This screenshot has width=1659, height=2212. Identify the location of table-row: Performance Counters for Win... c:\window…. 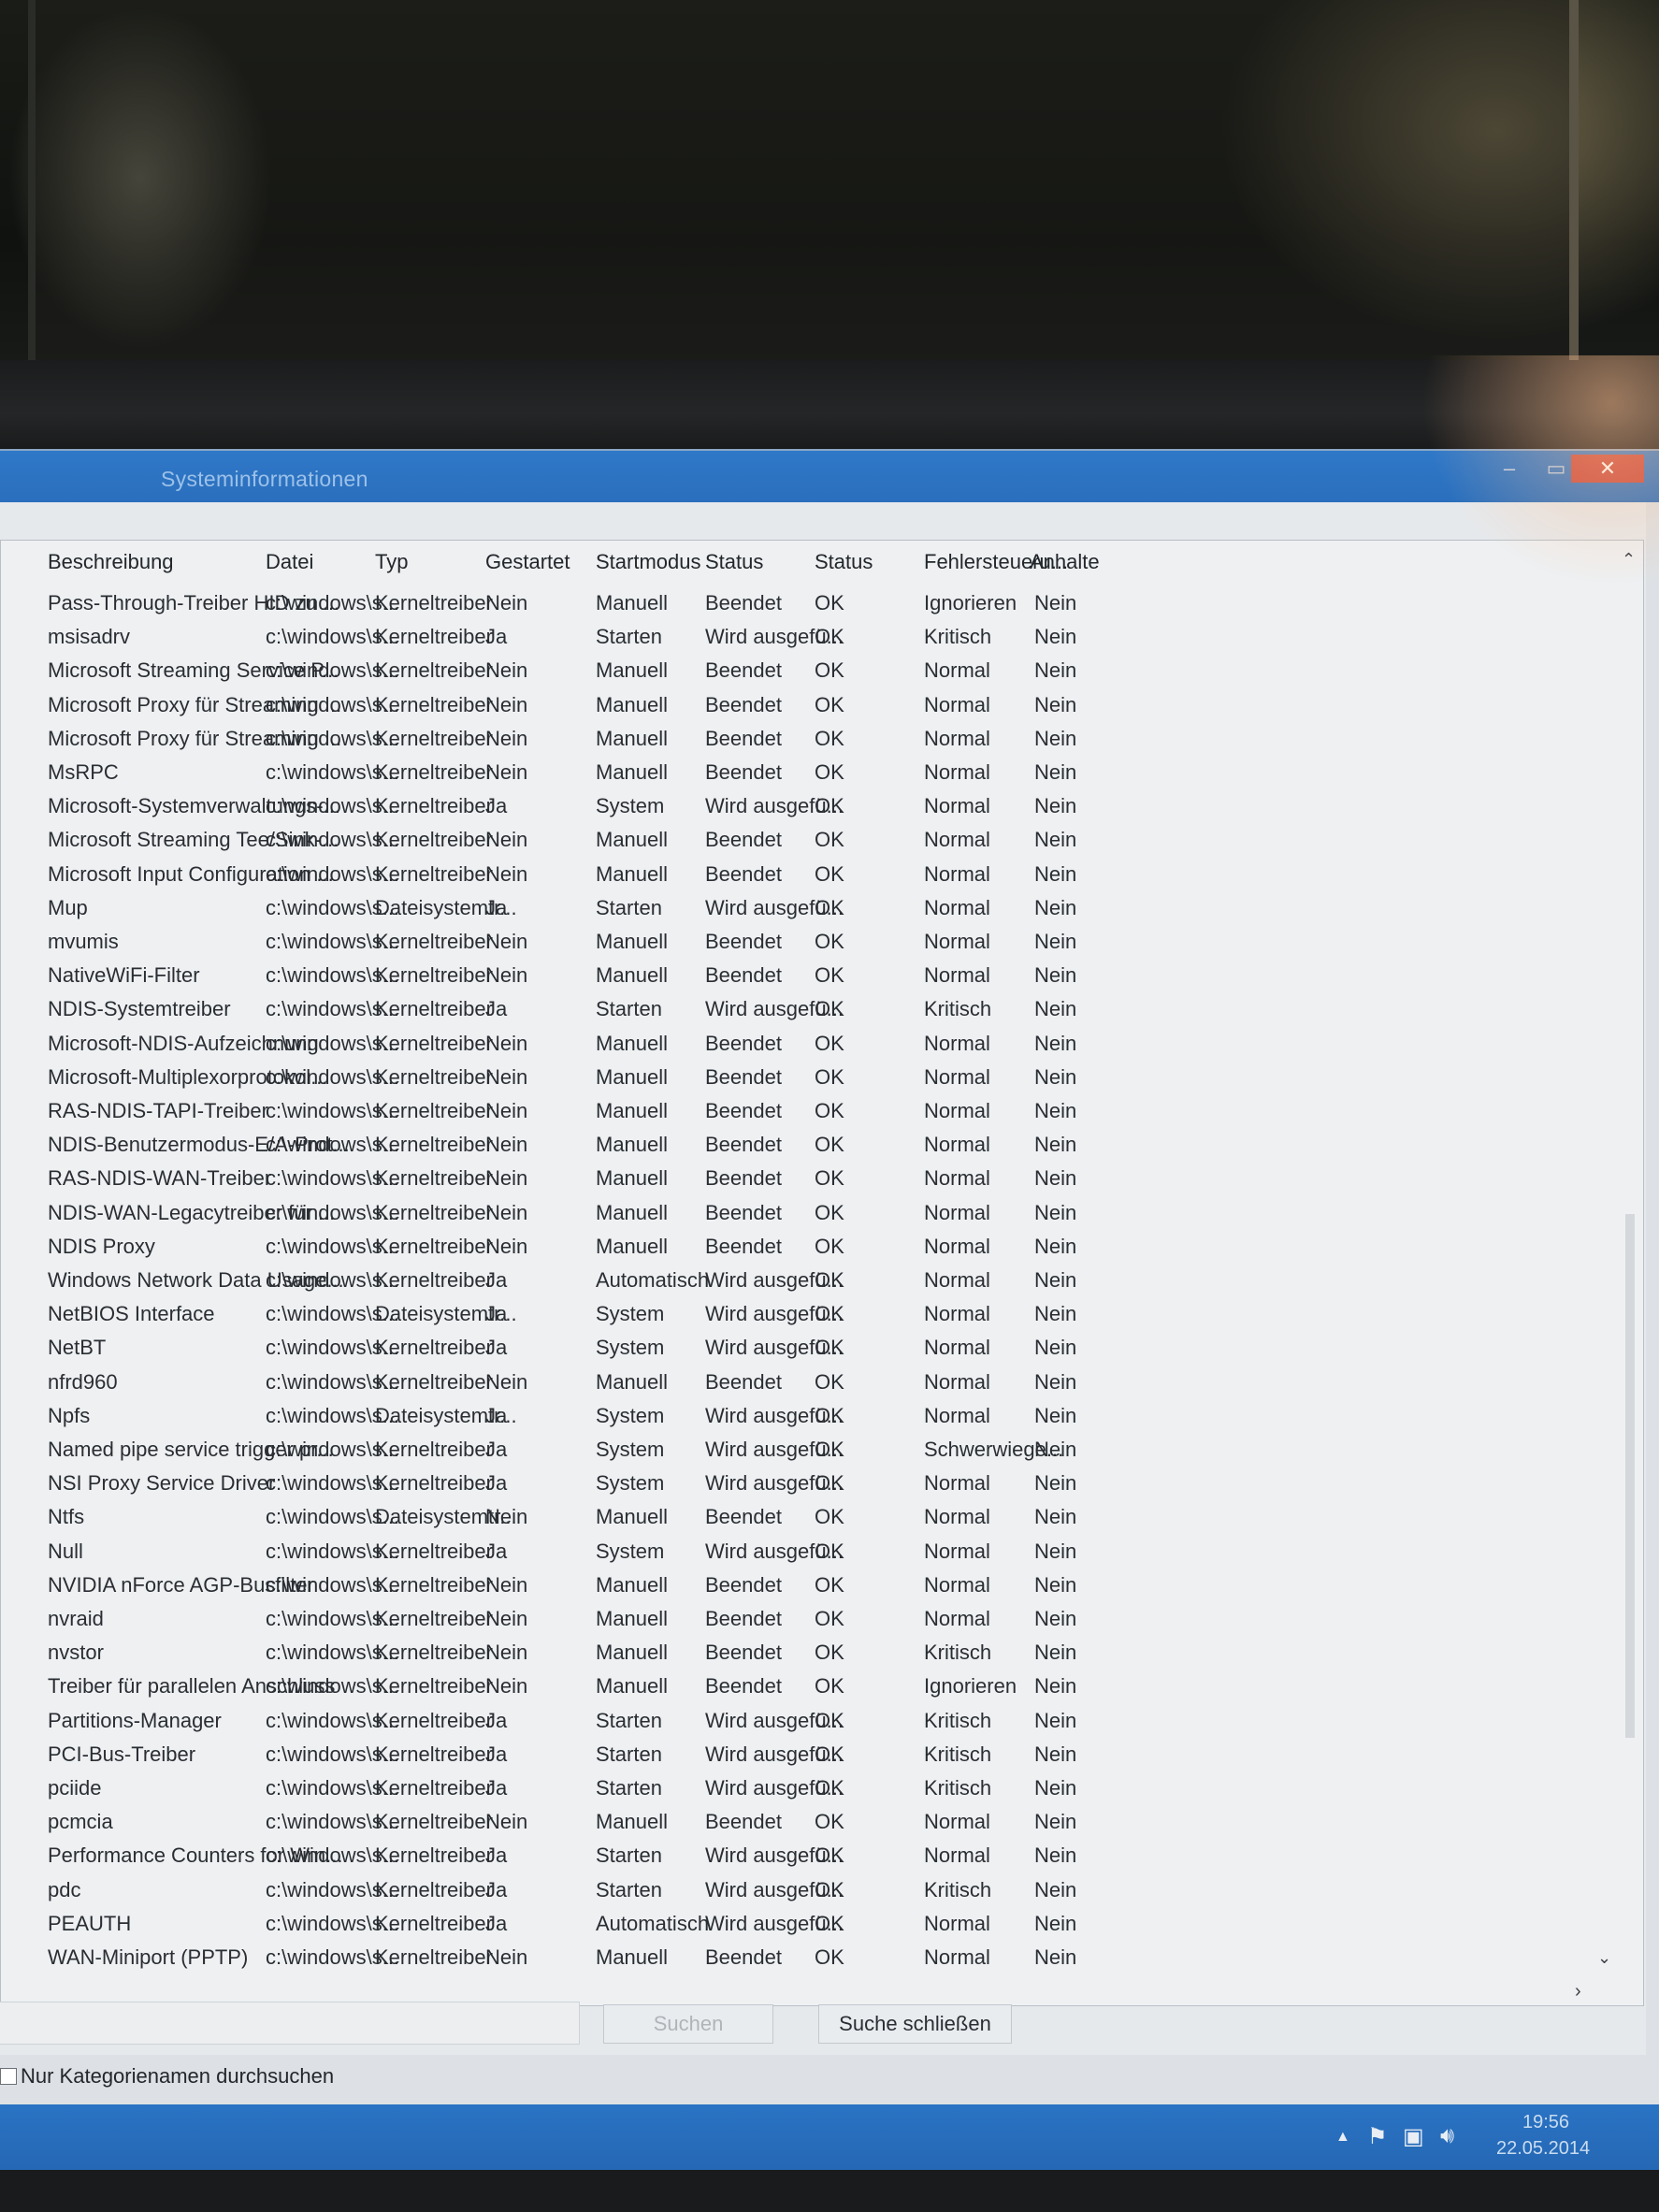
(810, 1857).